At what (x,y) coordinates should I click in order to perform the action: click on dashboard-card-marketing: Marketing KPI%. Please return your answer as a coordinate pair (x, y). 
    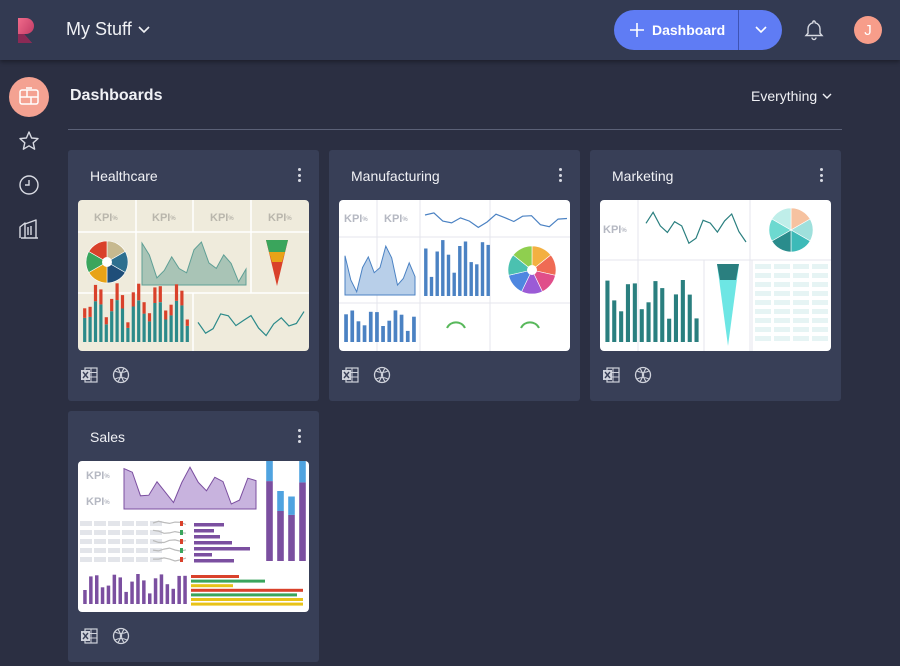
    Looking at the image, I should click on (715, 275).